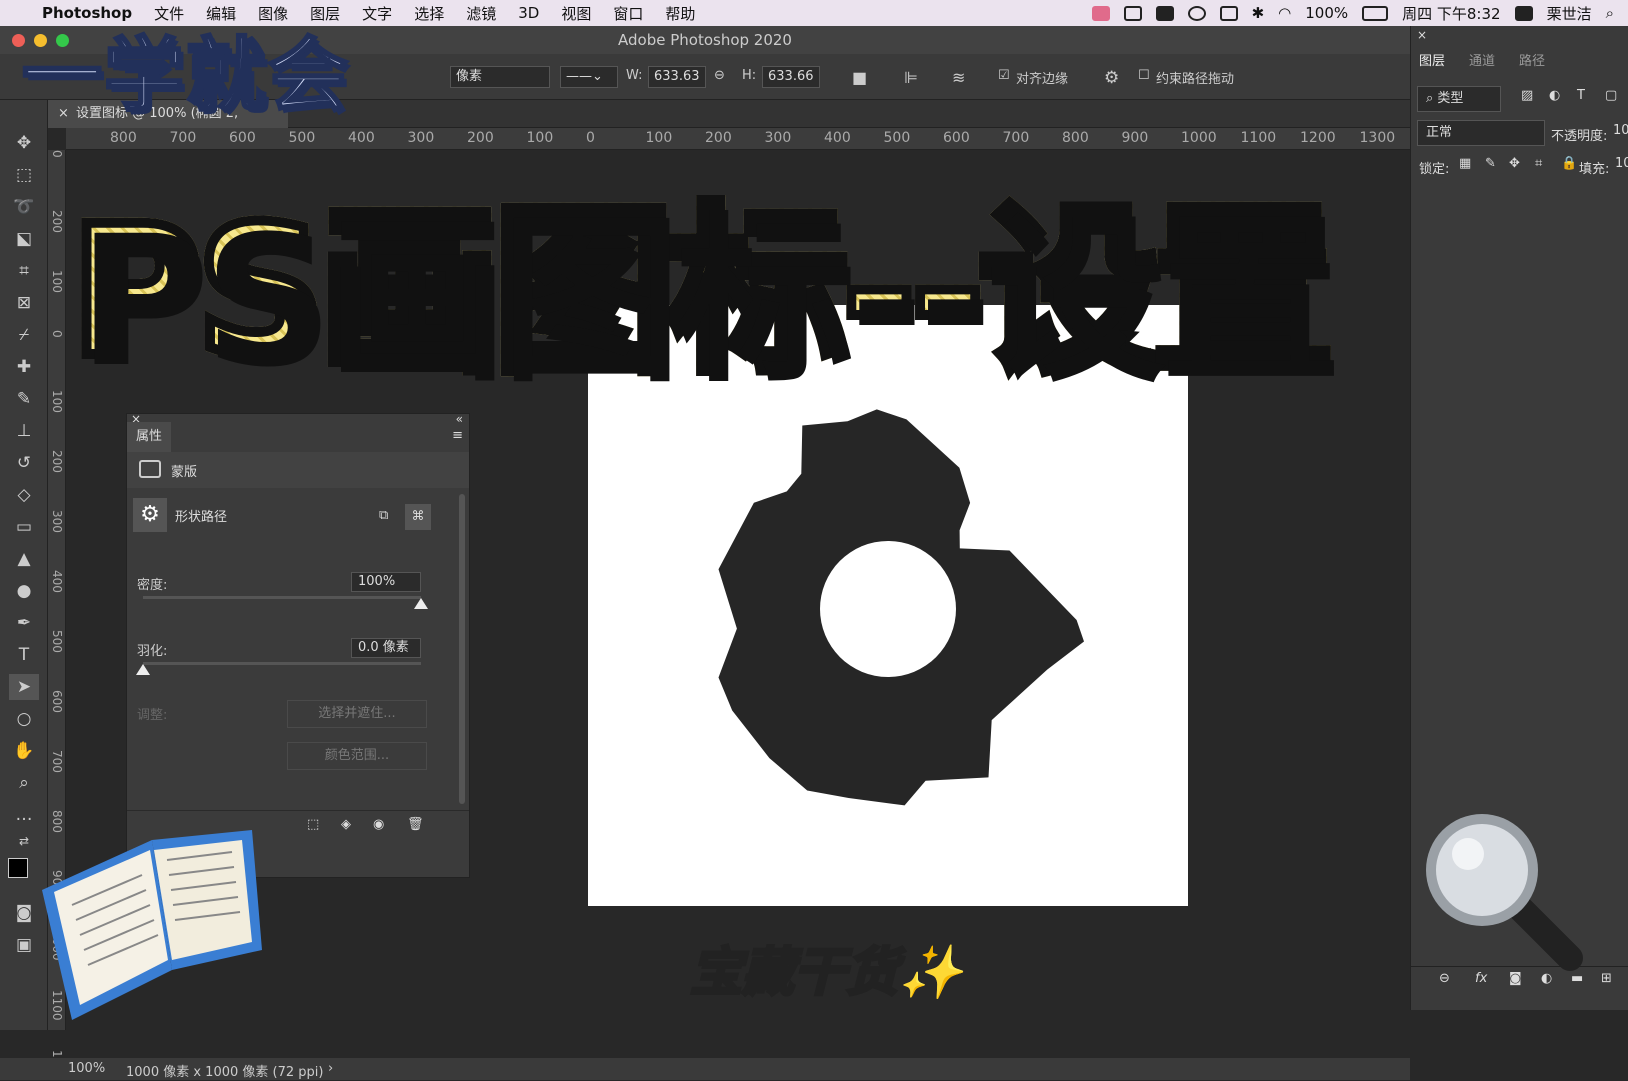  Describe the element at coordinates (24, 367) in the screenshot. I see `healing-brush-tool-icon: ✚` at that location.